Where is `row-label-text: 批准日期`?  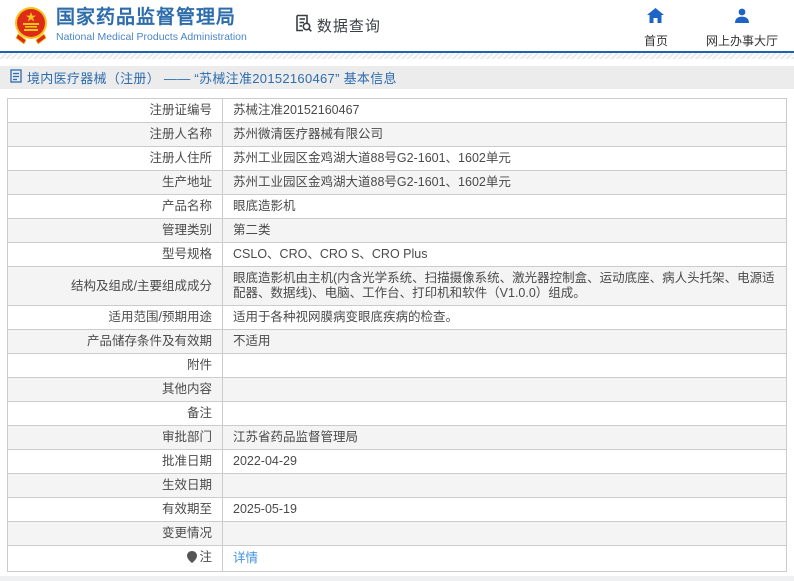
row-label-text: 批准日期 is located at coordinates (186, 461).